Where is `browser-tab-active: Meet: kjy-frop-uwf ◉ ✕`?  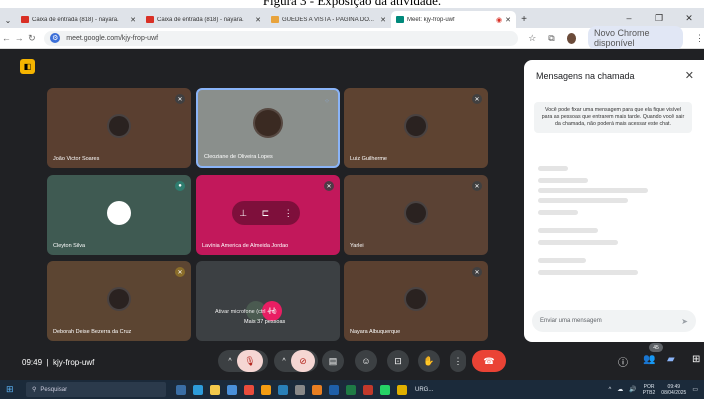
browser-tab-active: Meet: kjy-frop-uwf ◉ ✕ is located at coordinates (453, 19).